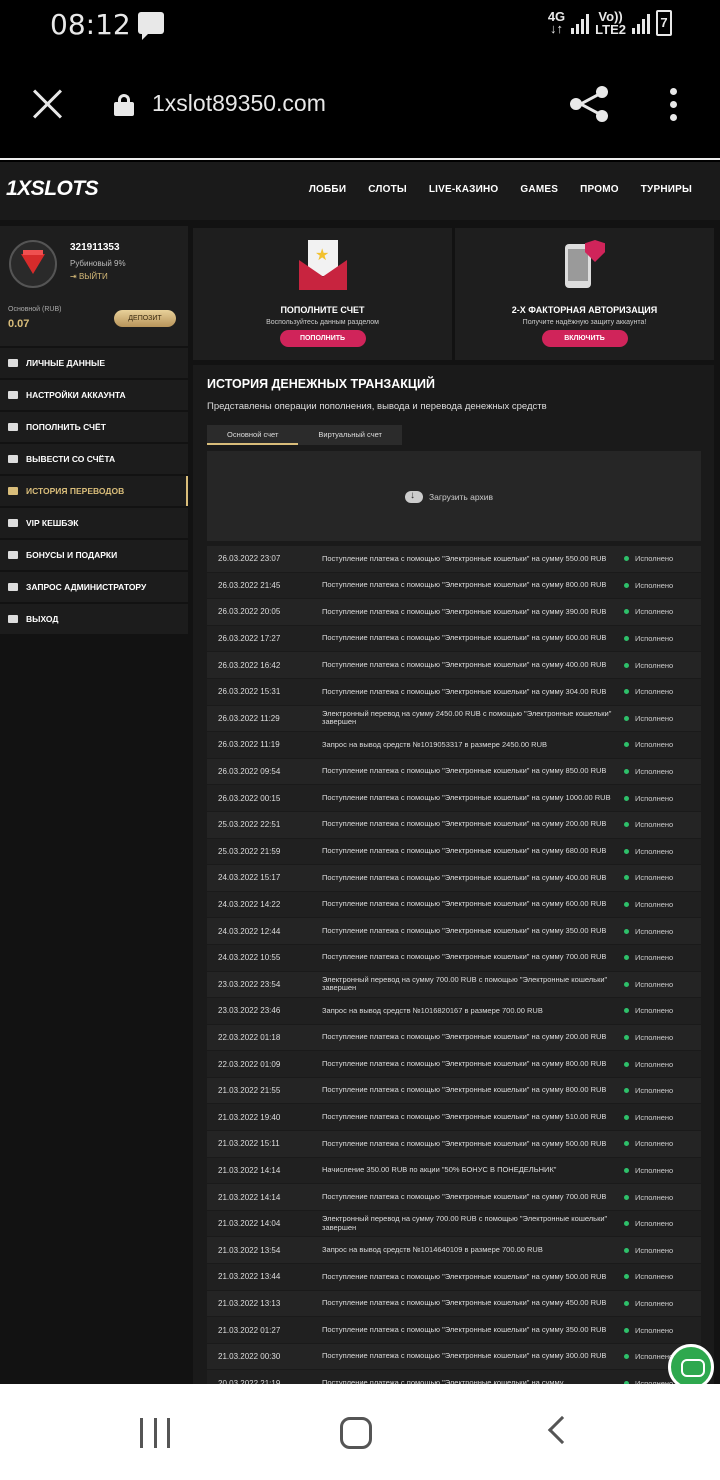  Describe the element at coordinates (249, 825) in the screenshot. I see `transaction-date: 25.03.2022 22:51` at that location.